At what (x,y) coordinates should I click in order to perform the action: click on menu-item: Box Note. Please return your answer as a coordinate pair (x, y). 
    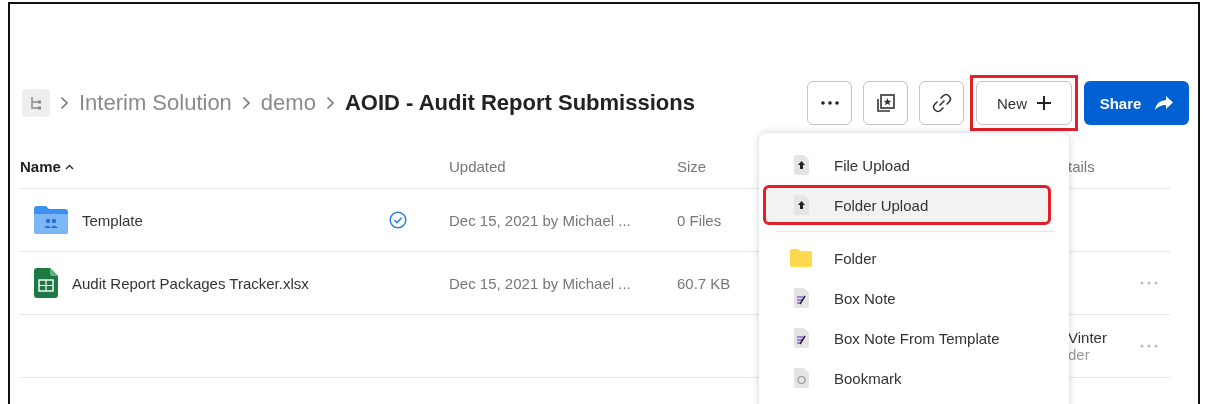
    Looking at the image, I should click on (914, 298).